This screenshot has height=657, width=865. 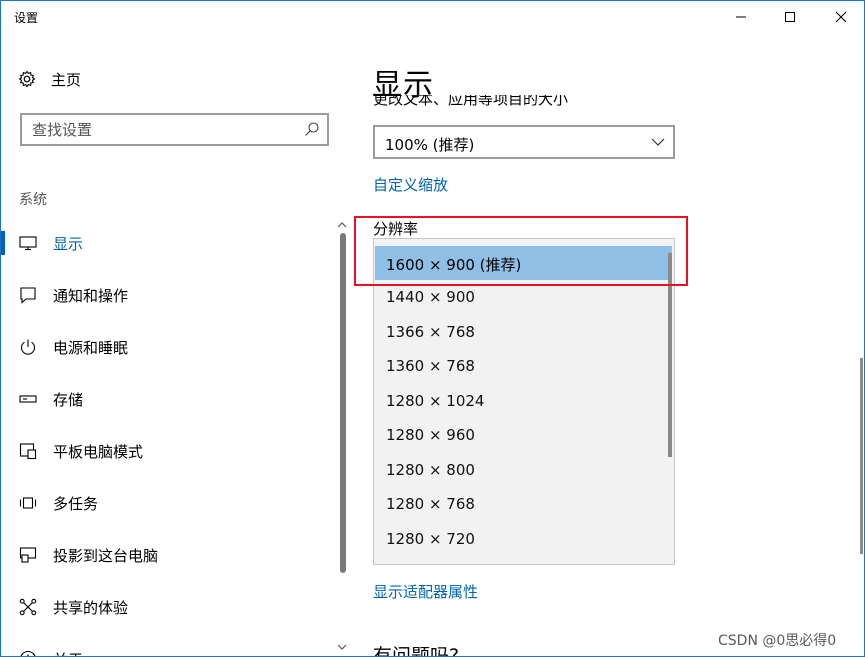 What do you see at coordinates (68, 400) in the screenshot?
I see `sidebar-item-label: 存储` at bounding box center [68, 400].